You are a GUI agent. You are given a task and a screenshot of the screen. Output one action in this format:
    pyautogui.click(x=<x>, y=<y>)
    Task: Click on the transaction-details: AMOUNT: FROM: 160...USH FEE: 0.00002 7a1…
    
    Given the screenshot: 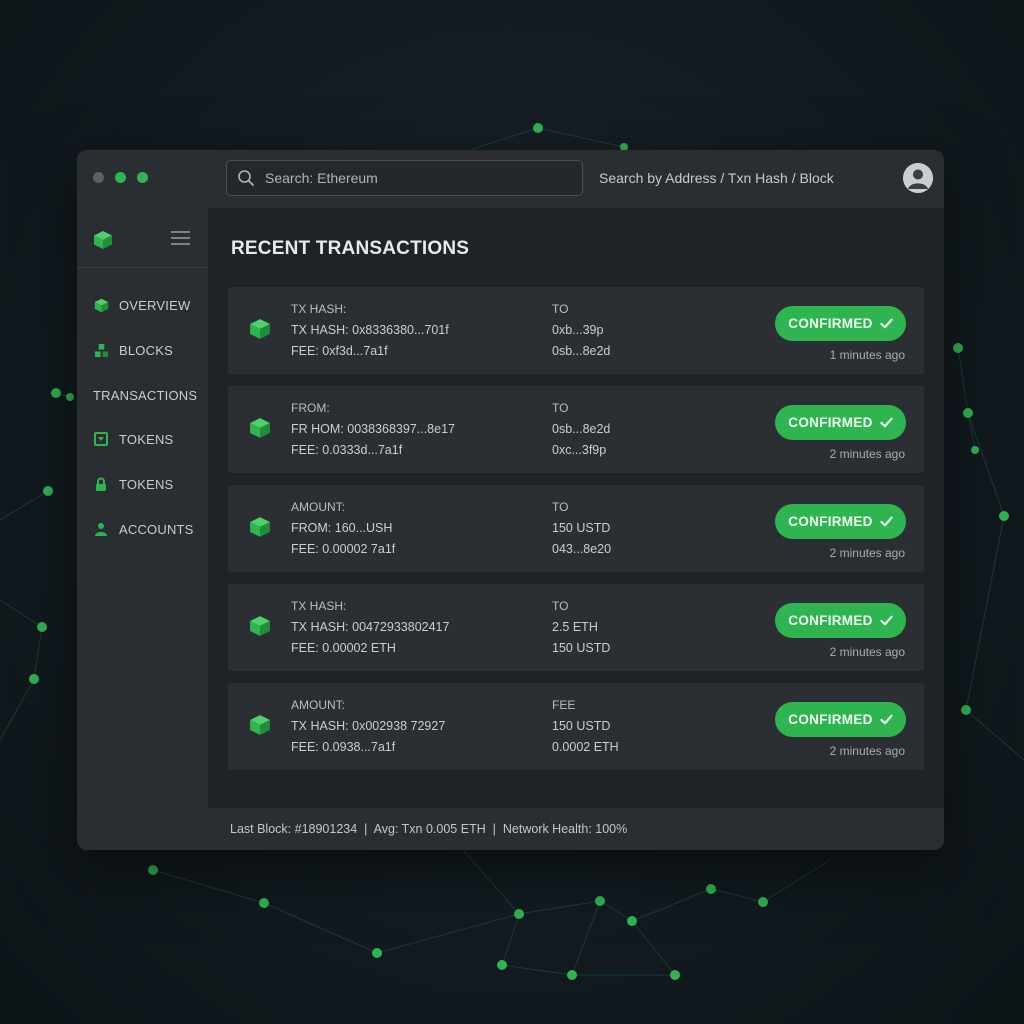 What is the action you would take?
    pyautogui.click(x=343, y=528)
    